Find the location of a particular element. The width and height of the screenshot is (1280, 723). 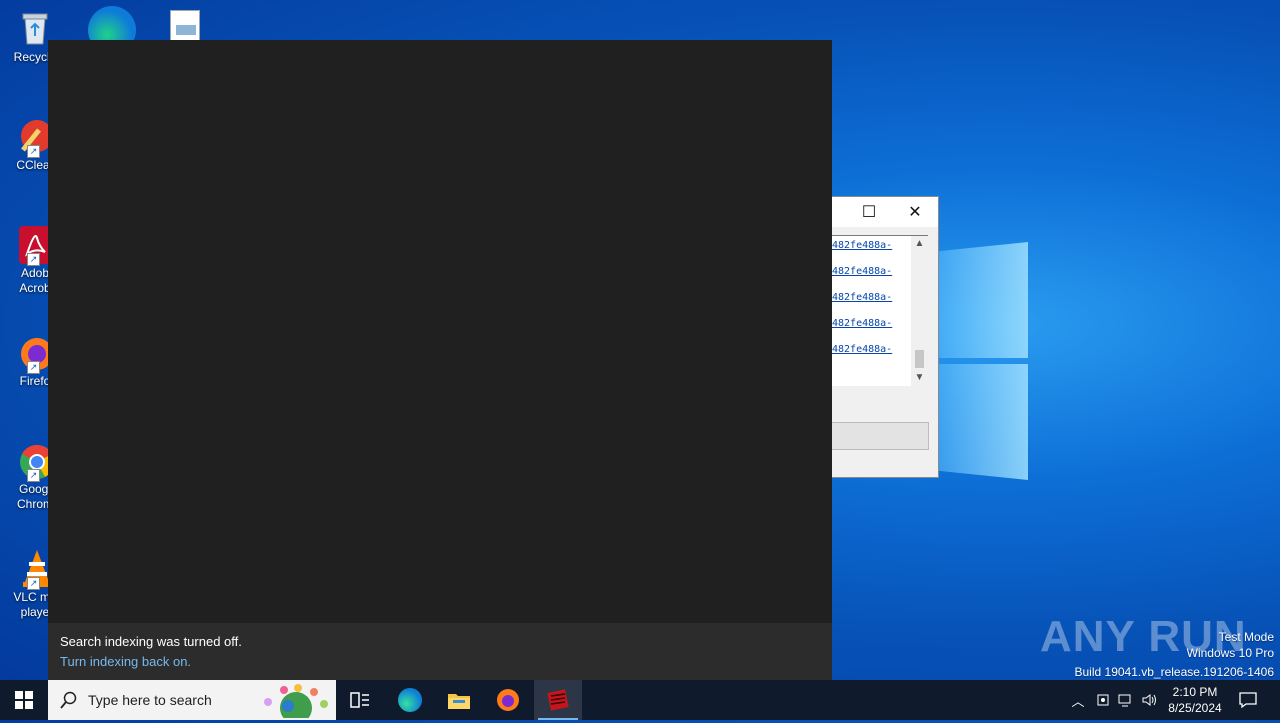

vertical-scrollbar: ▲ ▼ is located at coordinates (919, 311).